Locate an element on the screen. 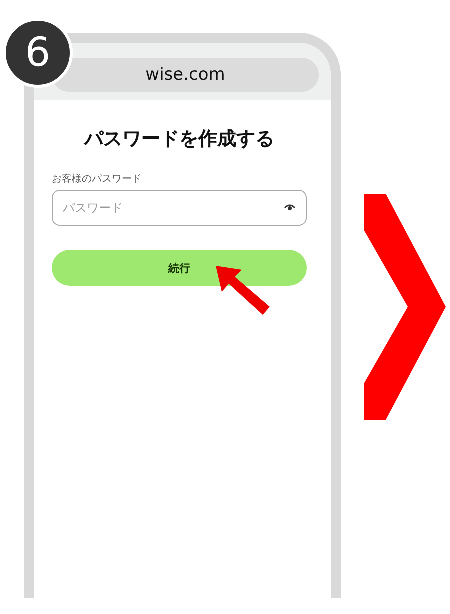  eye-icon is located at coordinates (290, 207).